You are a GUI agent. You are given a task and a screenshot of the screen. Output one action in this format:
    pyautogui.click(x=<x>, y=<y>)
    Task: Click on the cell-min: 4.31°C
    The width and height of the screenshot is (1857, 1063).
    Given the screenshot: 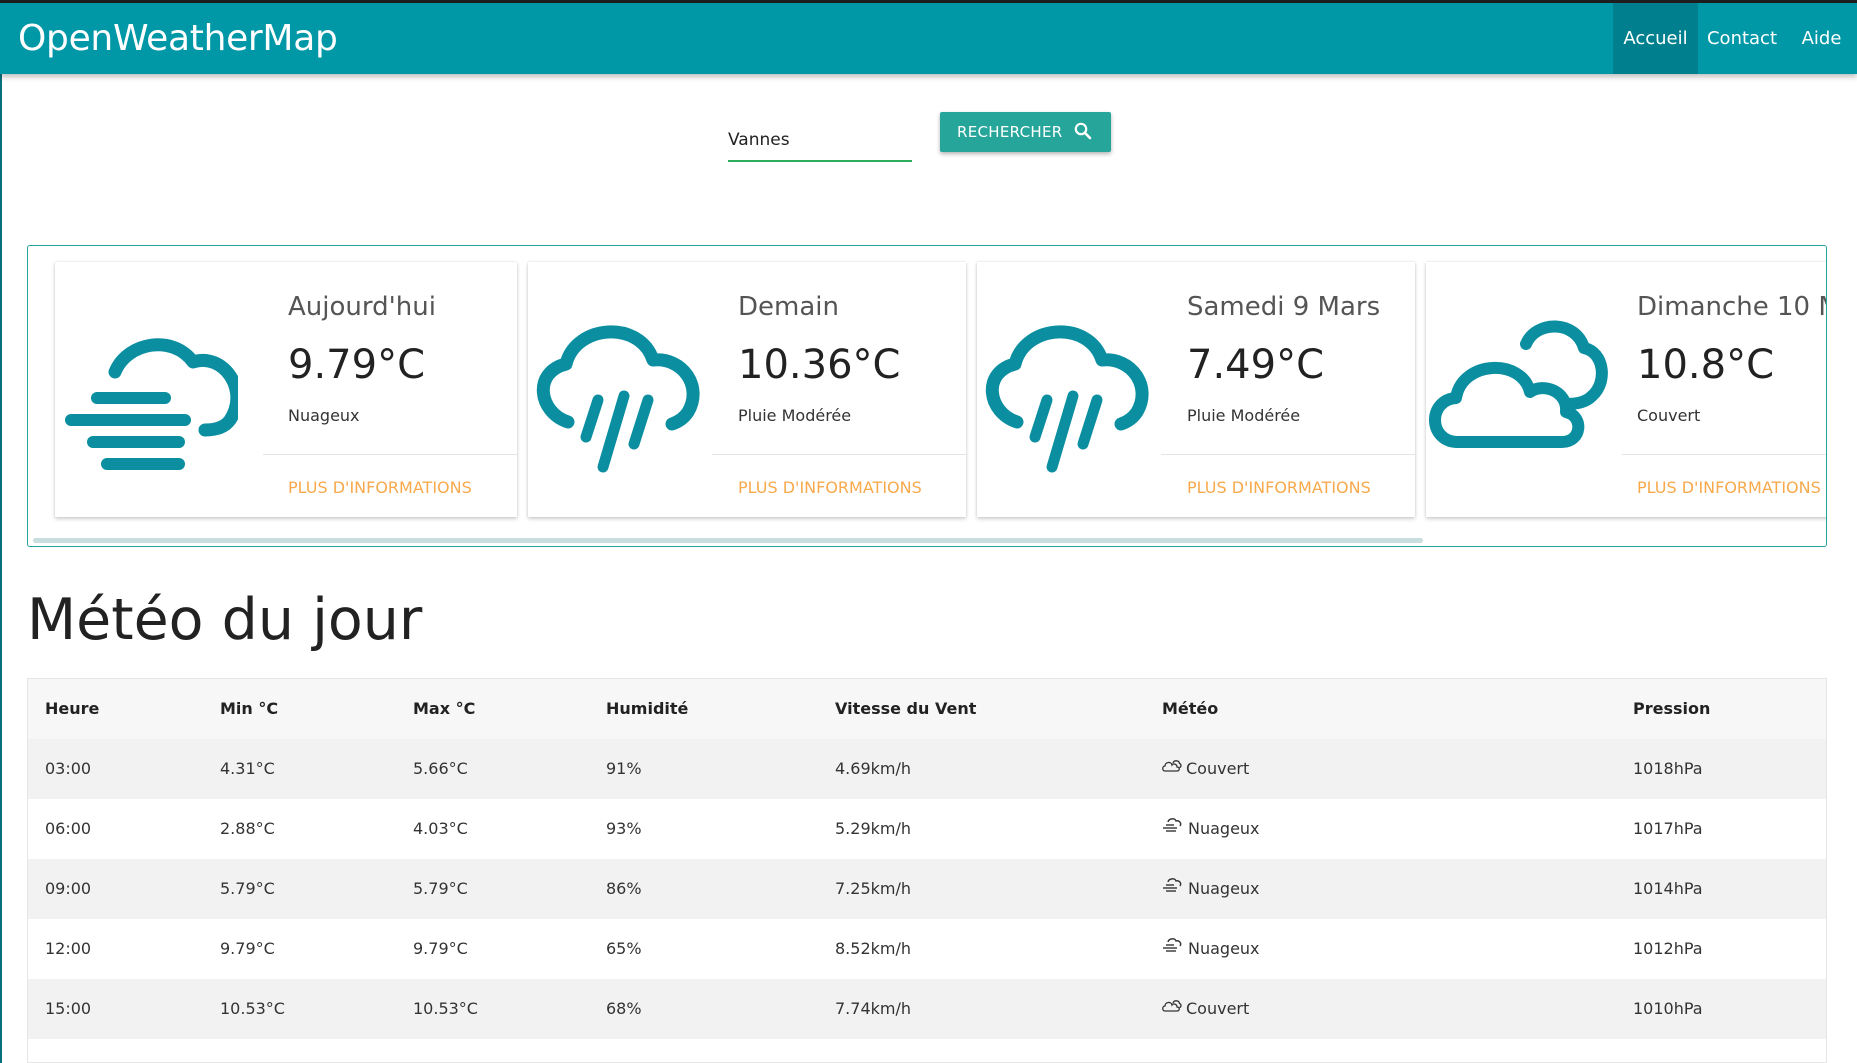 What is the action you would take?
    pyautogui.click(x=247, y=768)
    